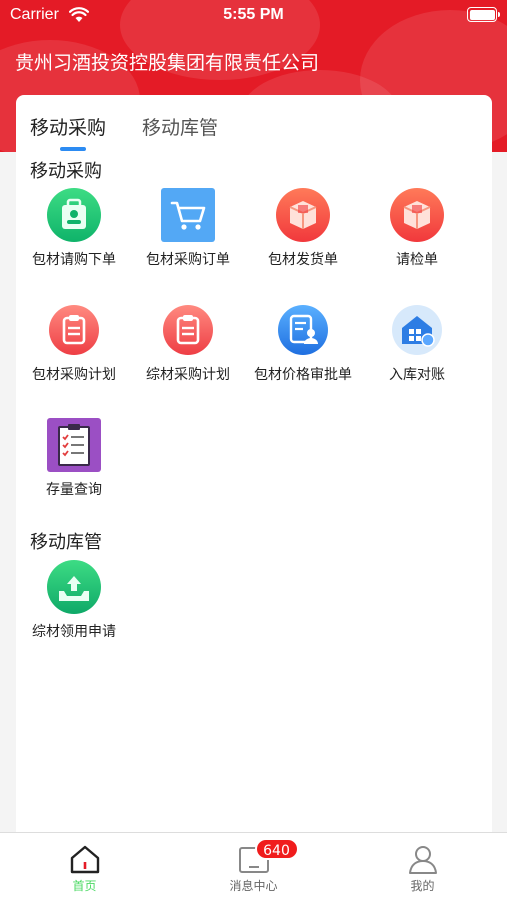  Describe the element at coordinates (68, 126) in the screenshot. I see `tab-mobile-purchase: 移动采购` at that location.